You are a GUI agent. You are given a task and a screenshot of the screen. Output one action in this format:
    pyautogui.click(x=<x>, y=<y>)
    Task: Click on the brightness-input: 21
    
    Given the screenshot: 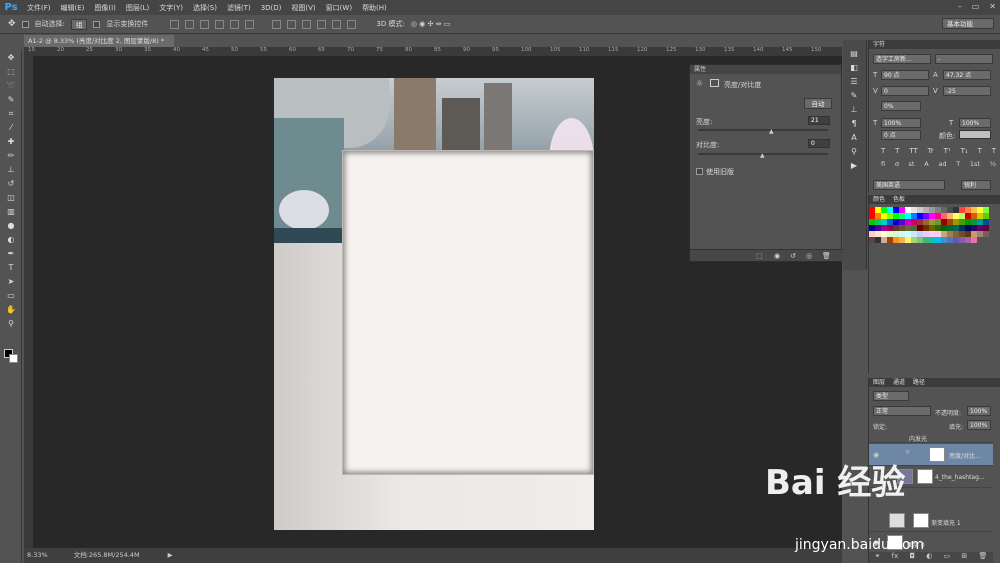 What is the action you would take?
    pyautogui.click(x=819, y=120)
    